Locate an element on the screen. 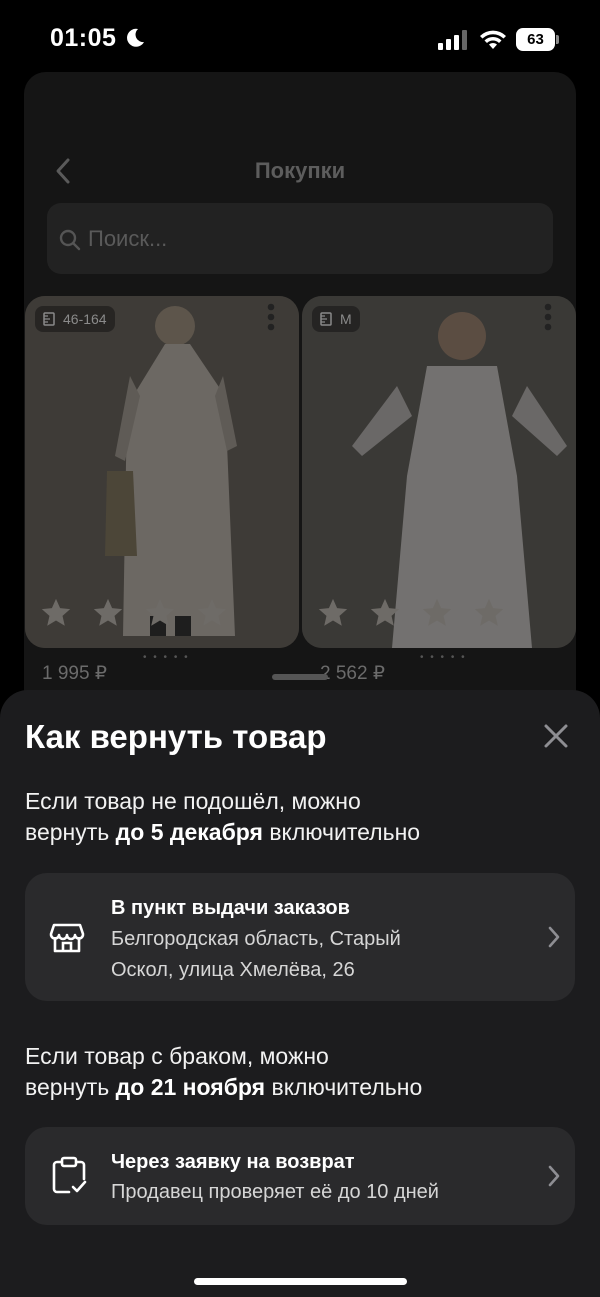  sheet-title: Как вернуть товар is located at coordinates (176, 736).